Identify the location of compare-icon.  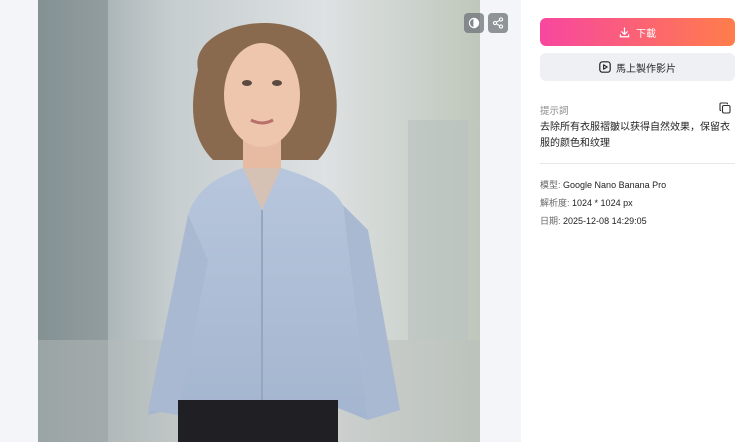
(474, 23).